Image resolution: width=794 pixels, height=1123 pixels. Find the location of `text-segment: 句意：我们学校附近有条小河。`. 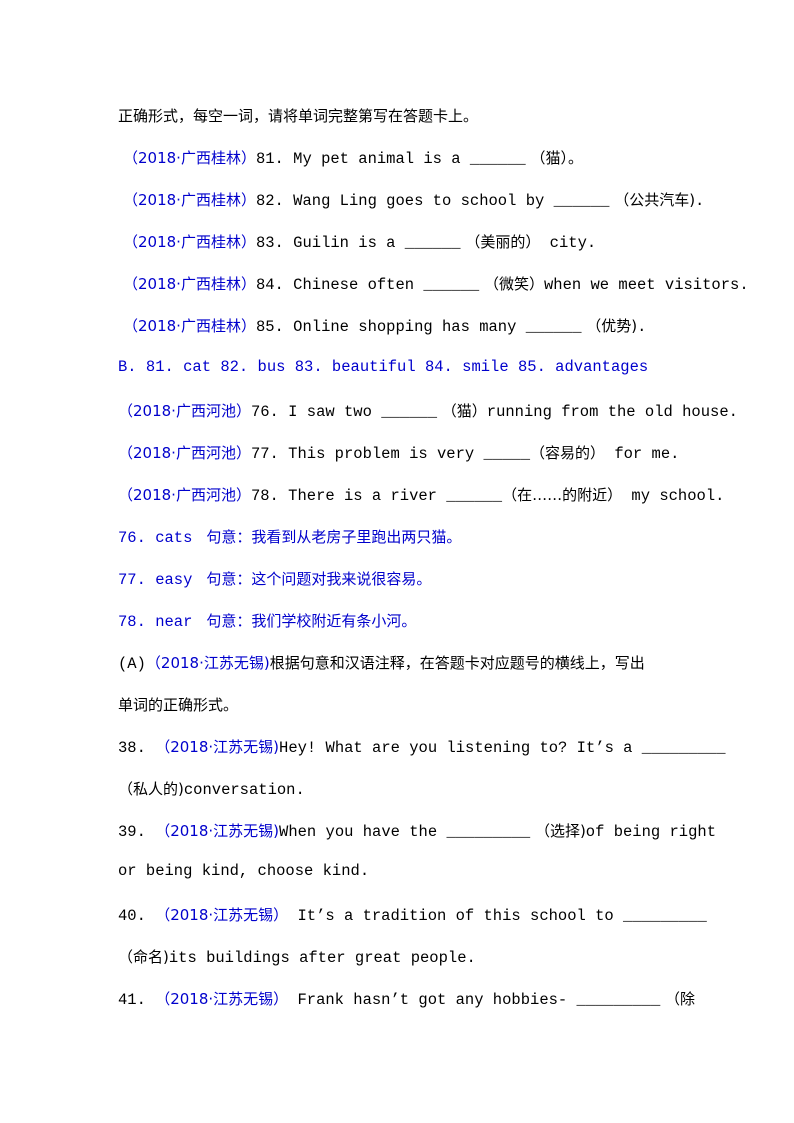

text-segment: 句意：我们学校附近有条小河。 is located at coordinates (311, 621).